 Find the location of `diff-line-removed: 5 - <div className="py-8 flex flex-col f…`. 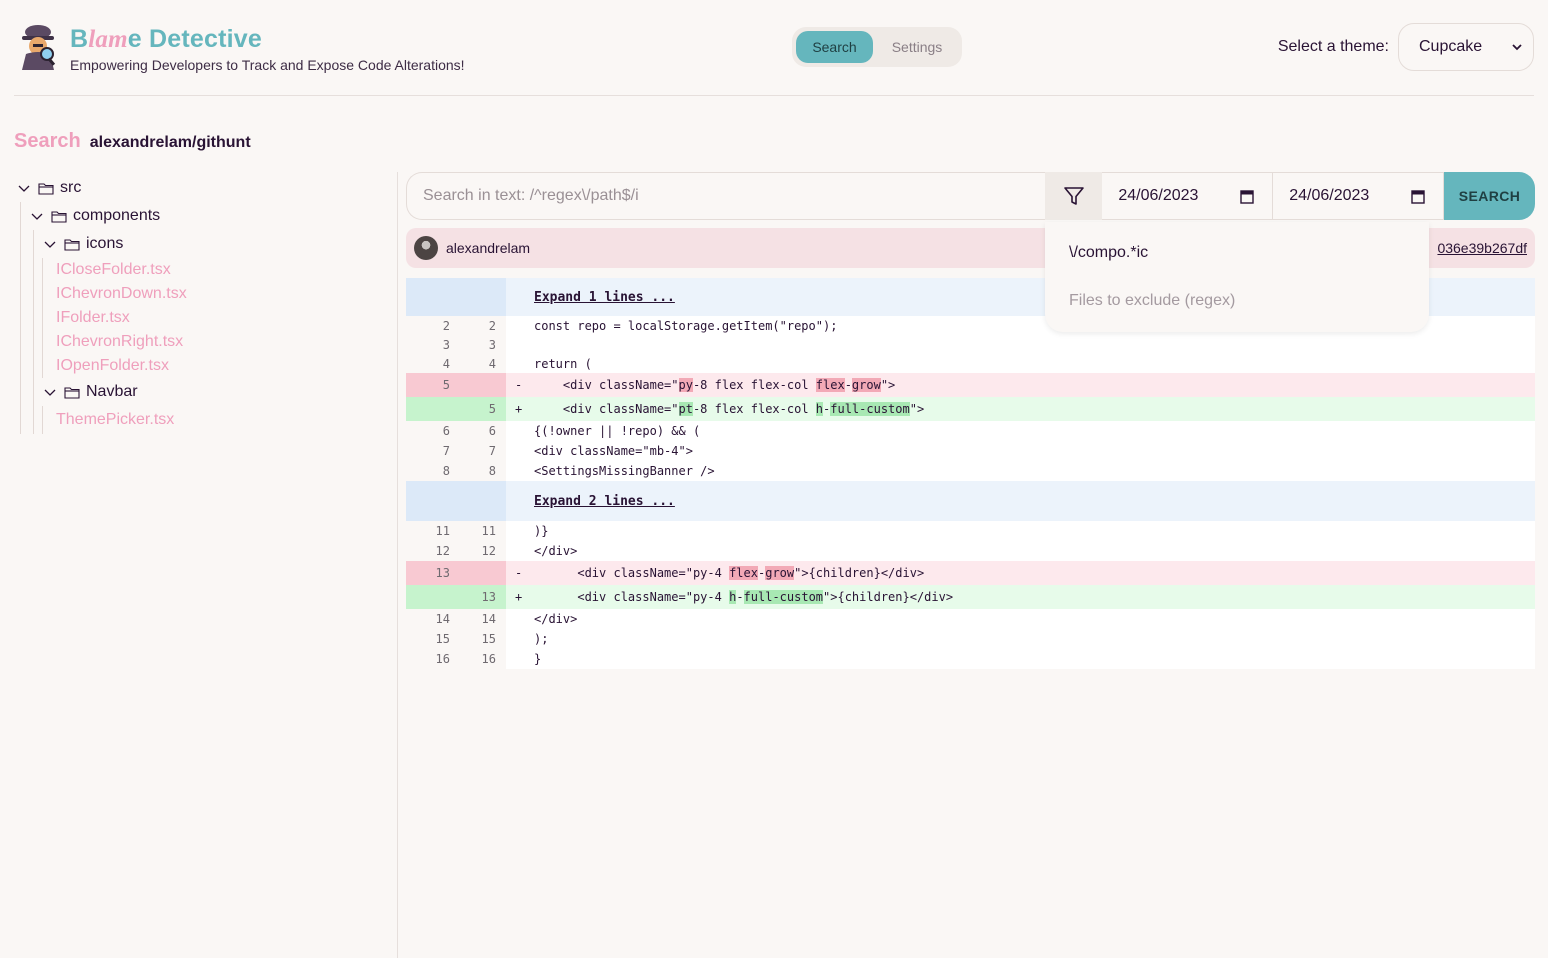

diff-line-removed: 5 - <div className="py-8 flex flex-col f… is located at coordinates (970, 385).